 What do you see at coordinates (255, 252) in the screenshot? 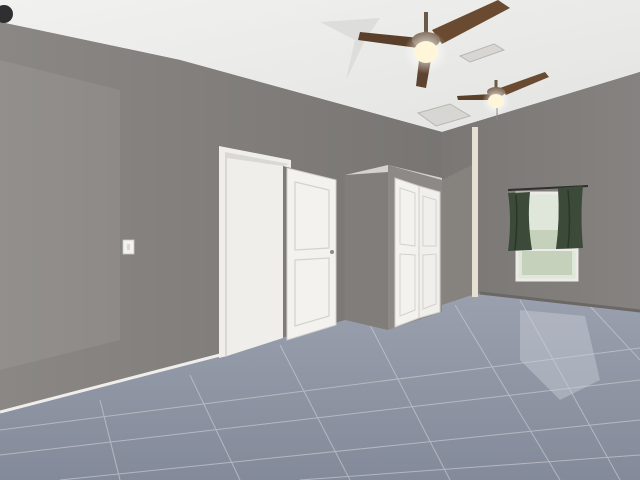
I see `laundry-door-frame` at bounding box center [255, 252].